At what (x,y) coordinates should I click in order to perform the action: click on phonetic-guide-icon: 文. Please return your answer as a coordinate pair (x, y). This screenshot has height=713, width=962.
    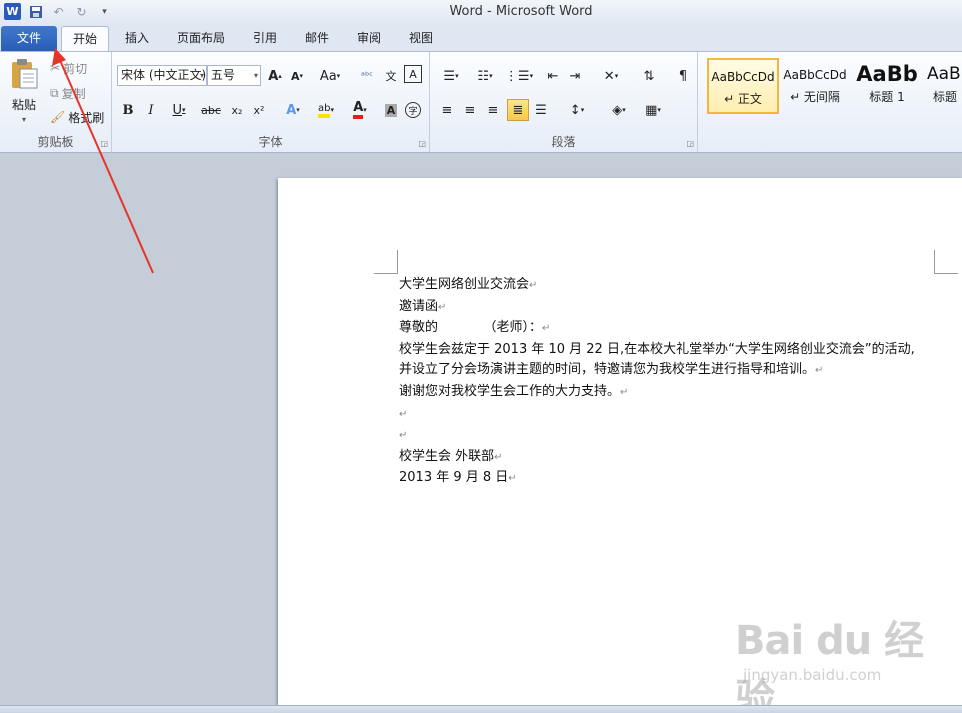
    Looking at the image, I should click on (391, 76).